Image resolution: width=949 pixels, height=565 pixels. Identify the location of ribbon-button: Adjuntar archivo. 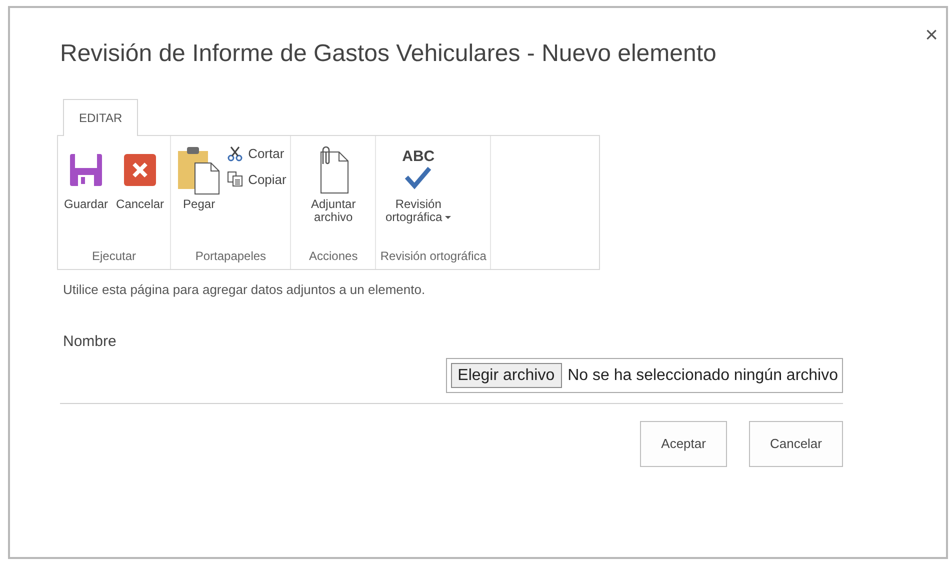
(333, 194).